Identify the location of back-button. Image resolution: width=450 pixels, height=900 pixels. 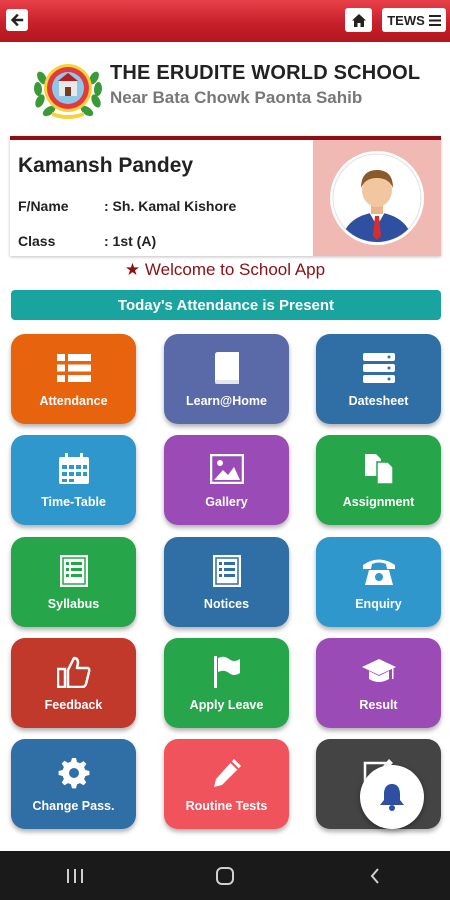
(17, 20).